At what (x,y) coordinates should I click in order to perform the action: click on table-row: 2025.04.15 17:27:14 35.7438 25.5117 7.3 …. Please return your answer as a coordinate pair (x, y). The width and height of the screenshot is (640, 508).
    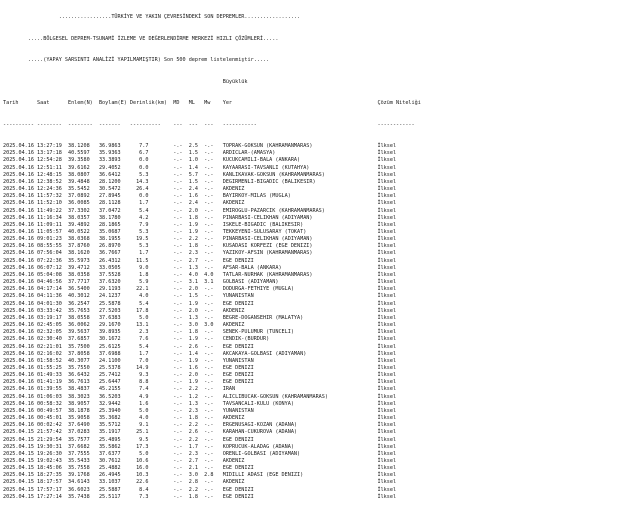
    Looking at the image, I should click on (200, 496).